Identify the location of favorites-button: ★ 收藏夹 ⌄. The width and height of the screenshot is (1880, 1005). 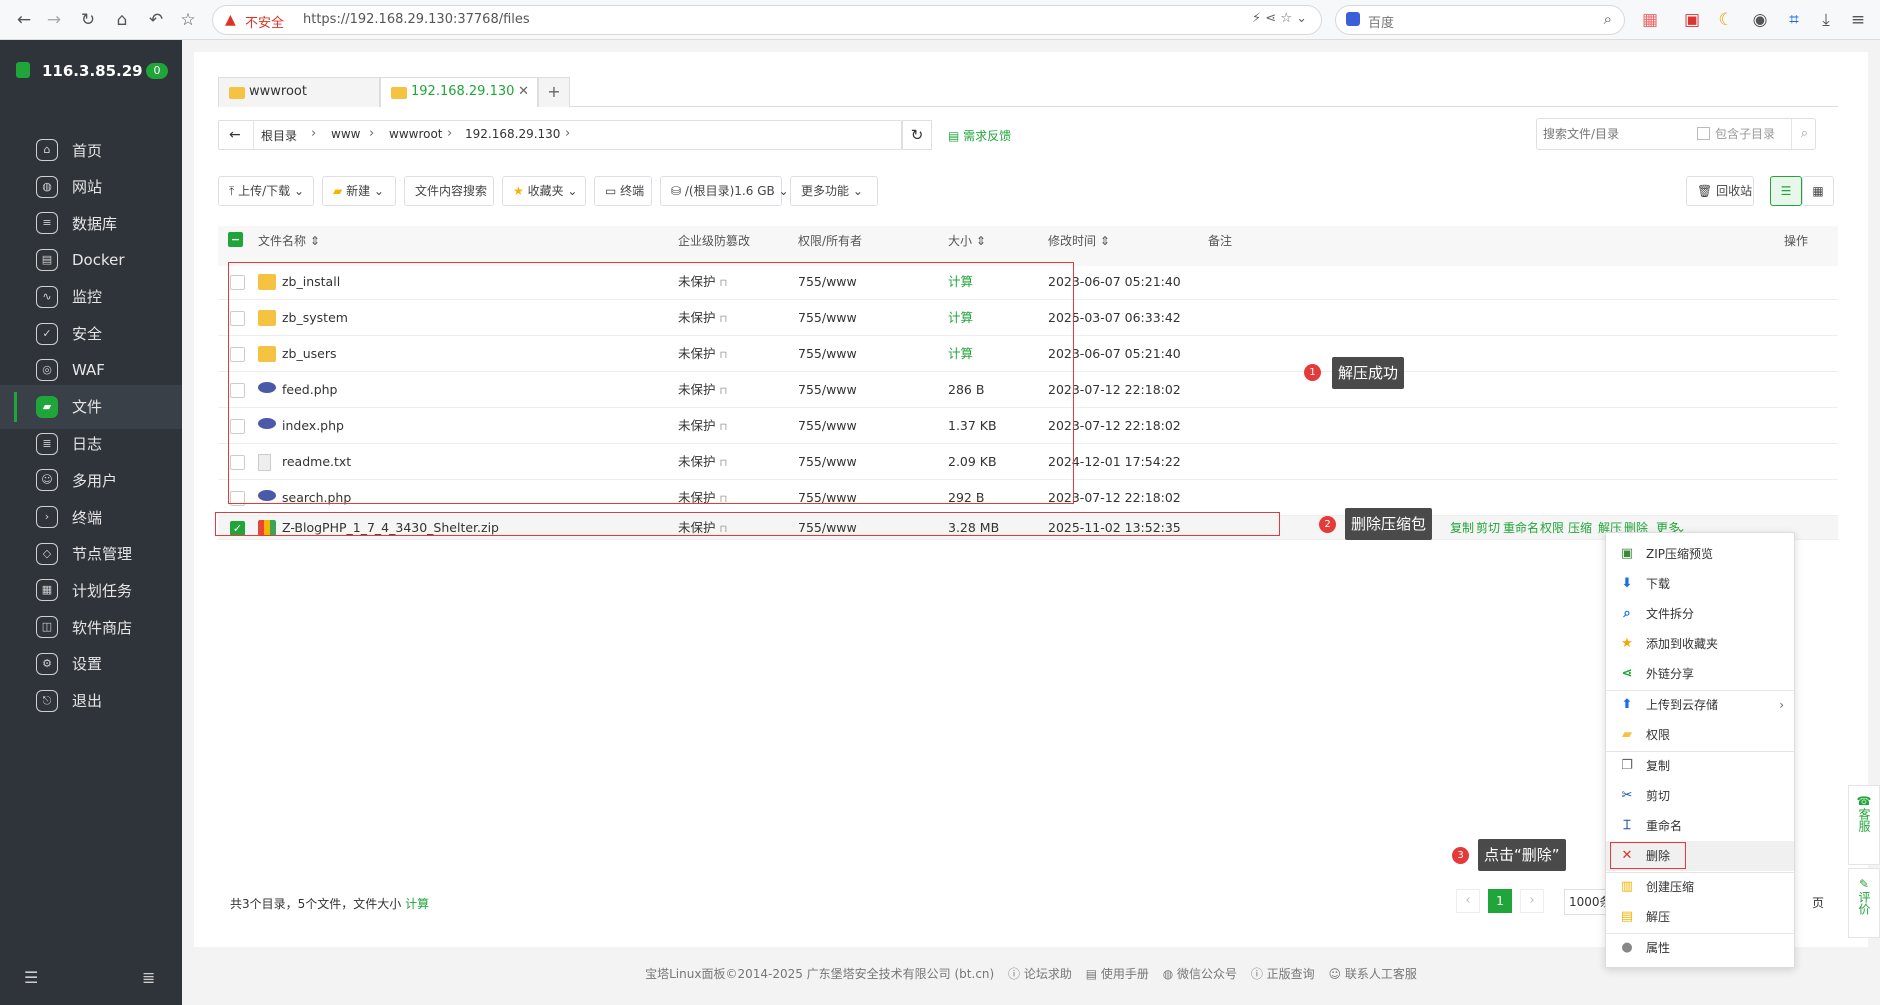
(544, 191).